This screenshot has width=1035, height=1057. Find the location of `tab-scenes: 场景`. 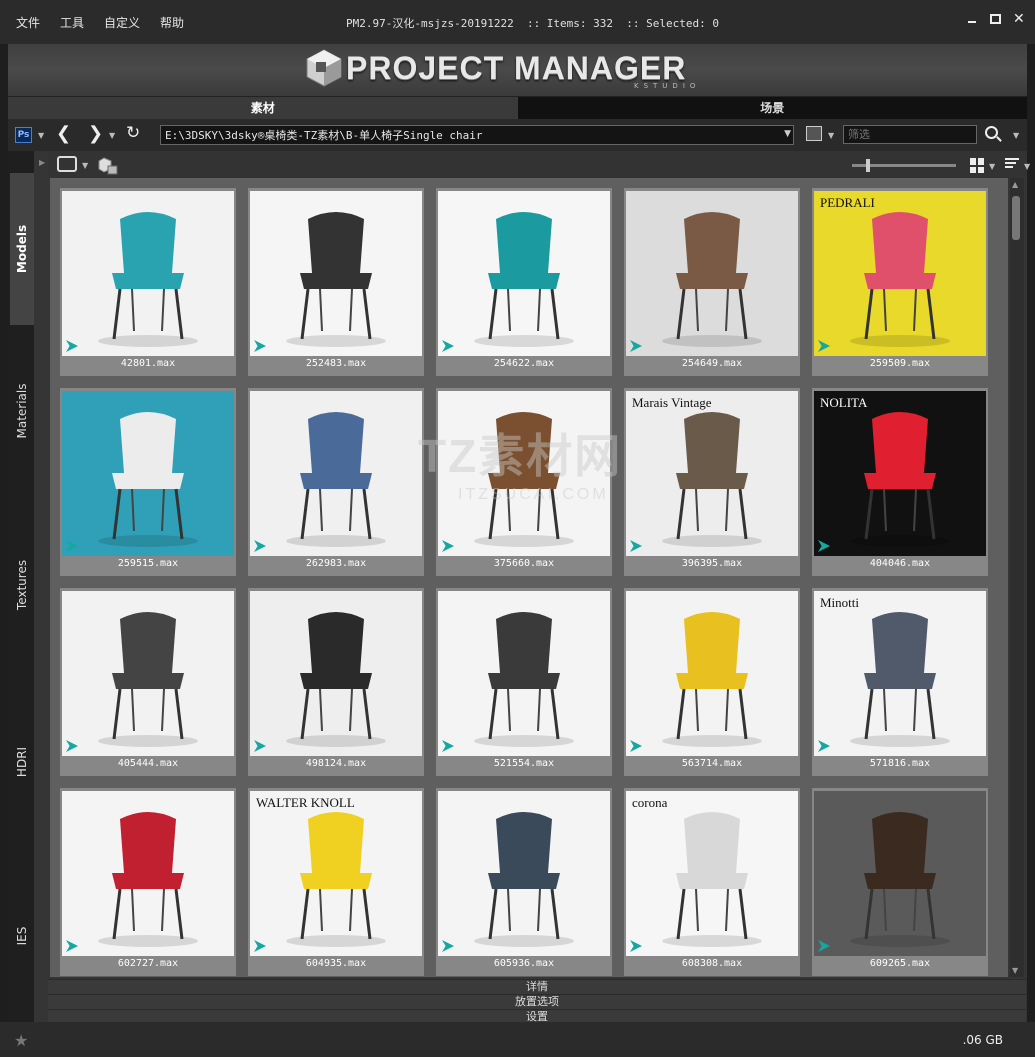

tab-scenes: 场景 is located at coordinates (772, 108).